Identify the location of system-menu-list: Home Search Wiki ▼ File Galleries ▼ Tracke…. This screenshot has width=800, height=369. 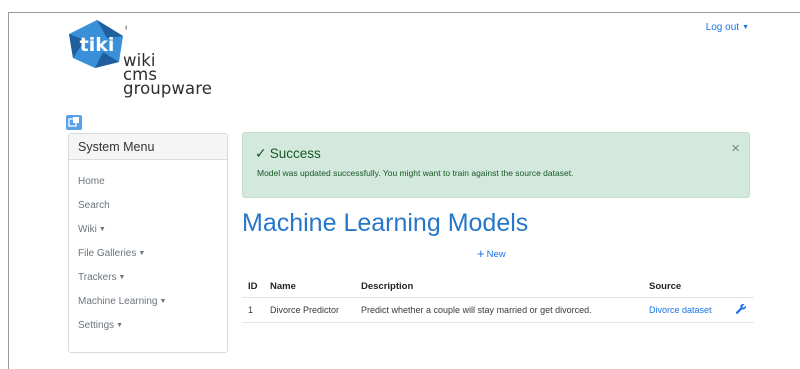
(148, 249).